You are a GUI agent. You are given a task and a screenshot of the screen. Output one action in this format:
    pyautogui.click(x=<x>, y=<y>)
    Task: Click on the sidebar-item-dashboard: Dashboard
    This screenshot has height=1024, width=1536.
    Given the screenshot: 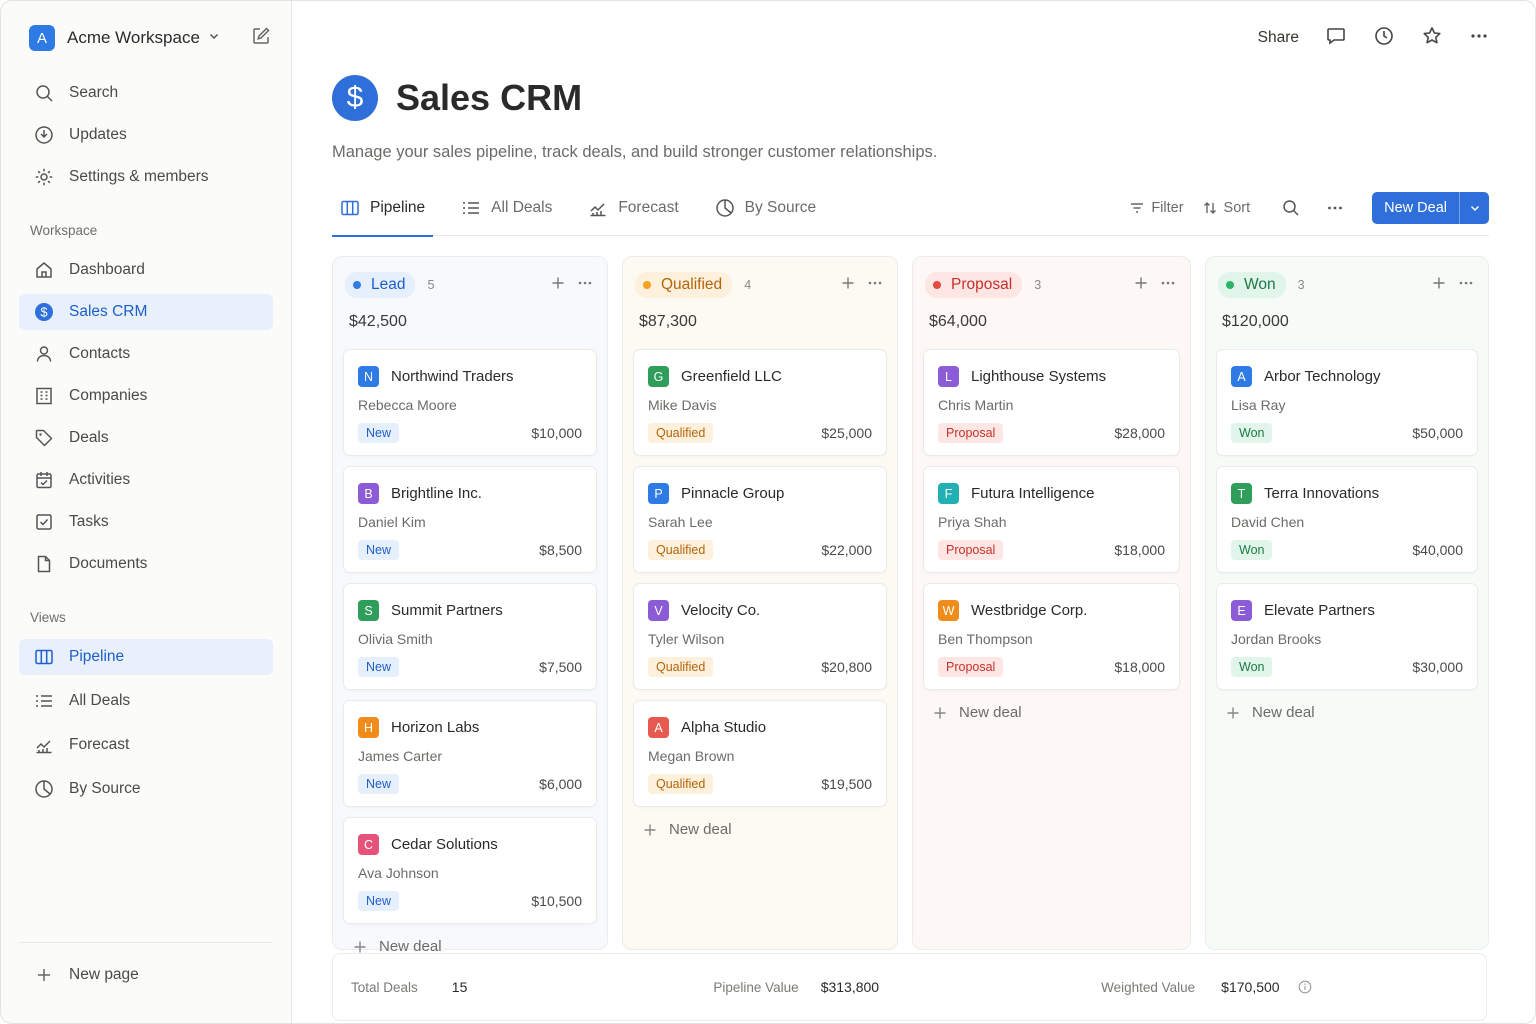 What is the action you would take?
    pyautogui.click(x=146, y=270)
    